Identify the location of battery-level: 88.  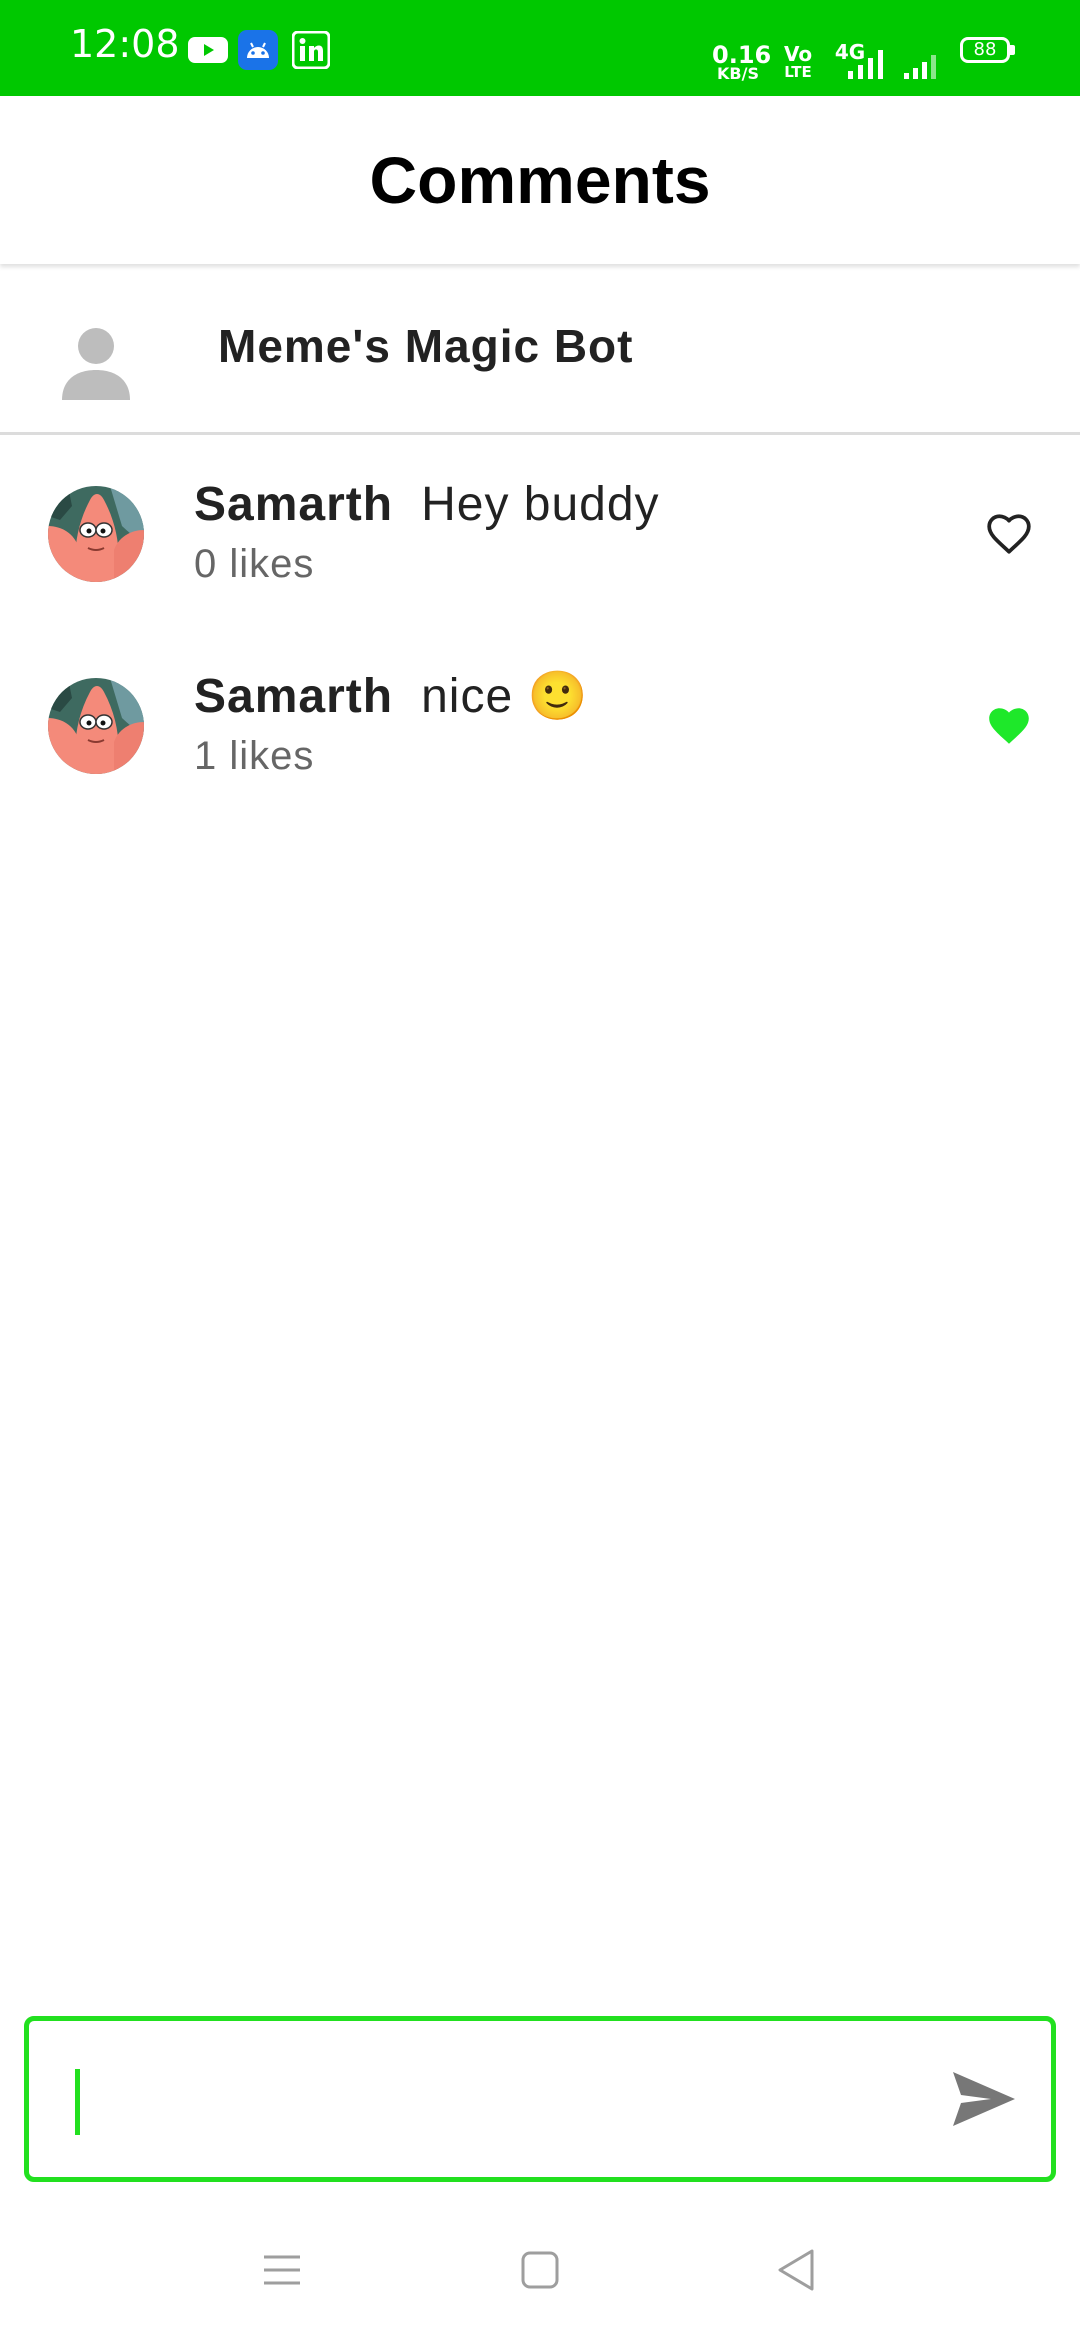
(985, 49).